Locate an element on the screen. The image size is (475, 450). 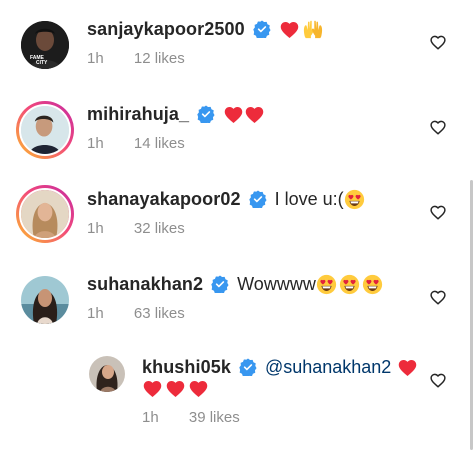
comment-line: suhanakhan2 Wowwww is located at coordinates (235, 284).